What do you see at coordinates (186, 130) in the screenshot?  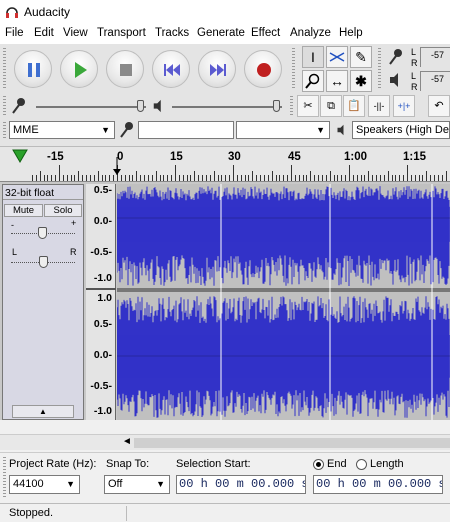 I see `recording-device-select` at bounding box center [186, 130].